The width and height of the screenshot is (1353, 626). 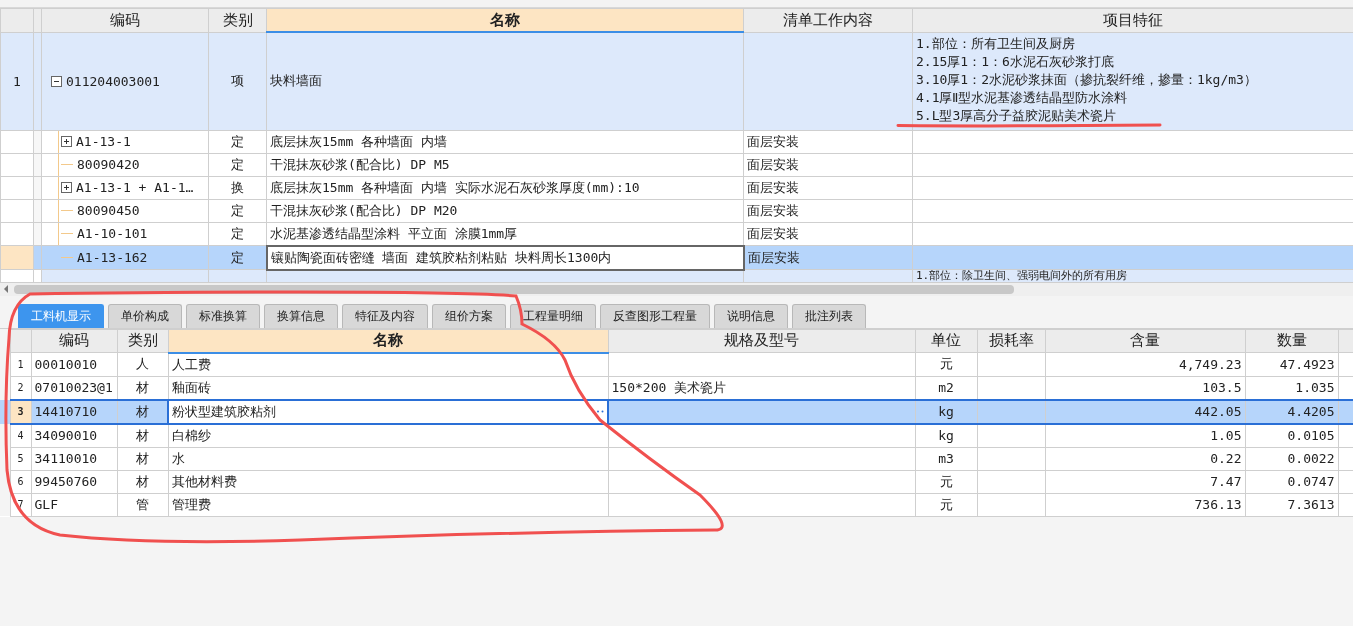 I want to click on table-cell: 011204003001, so click(x=125, y=81).